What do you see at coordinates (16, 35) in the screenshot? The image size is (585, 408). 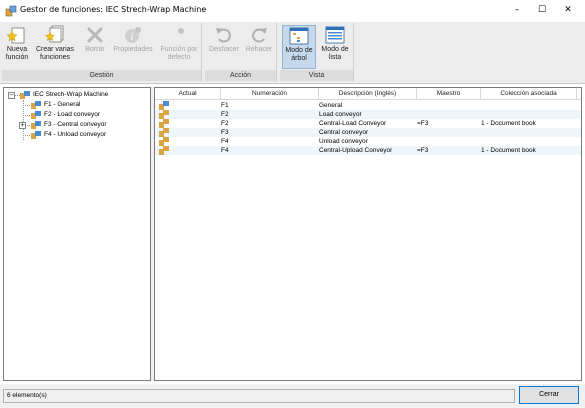 I see `new-function-icon` at bounding box center [16, 35].